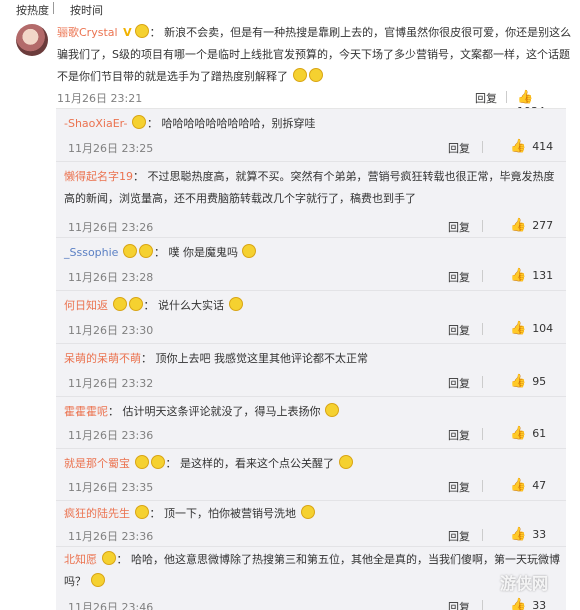 The image size is (580, 610). What do you see at coordinates (311, 317) in the screenshot?
I see `list-item: 何日知返 ： 说什么大实话 11月26日 23:30 回复 👍 104` at bounding box center [311, 317].